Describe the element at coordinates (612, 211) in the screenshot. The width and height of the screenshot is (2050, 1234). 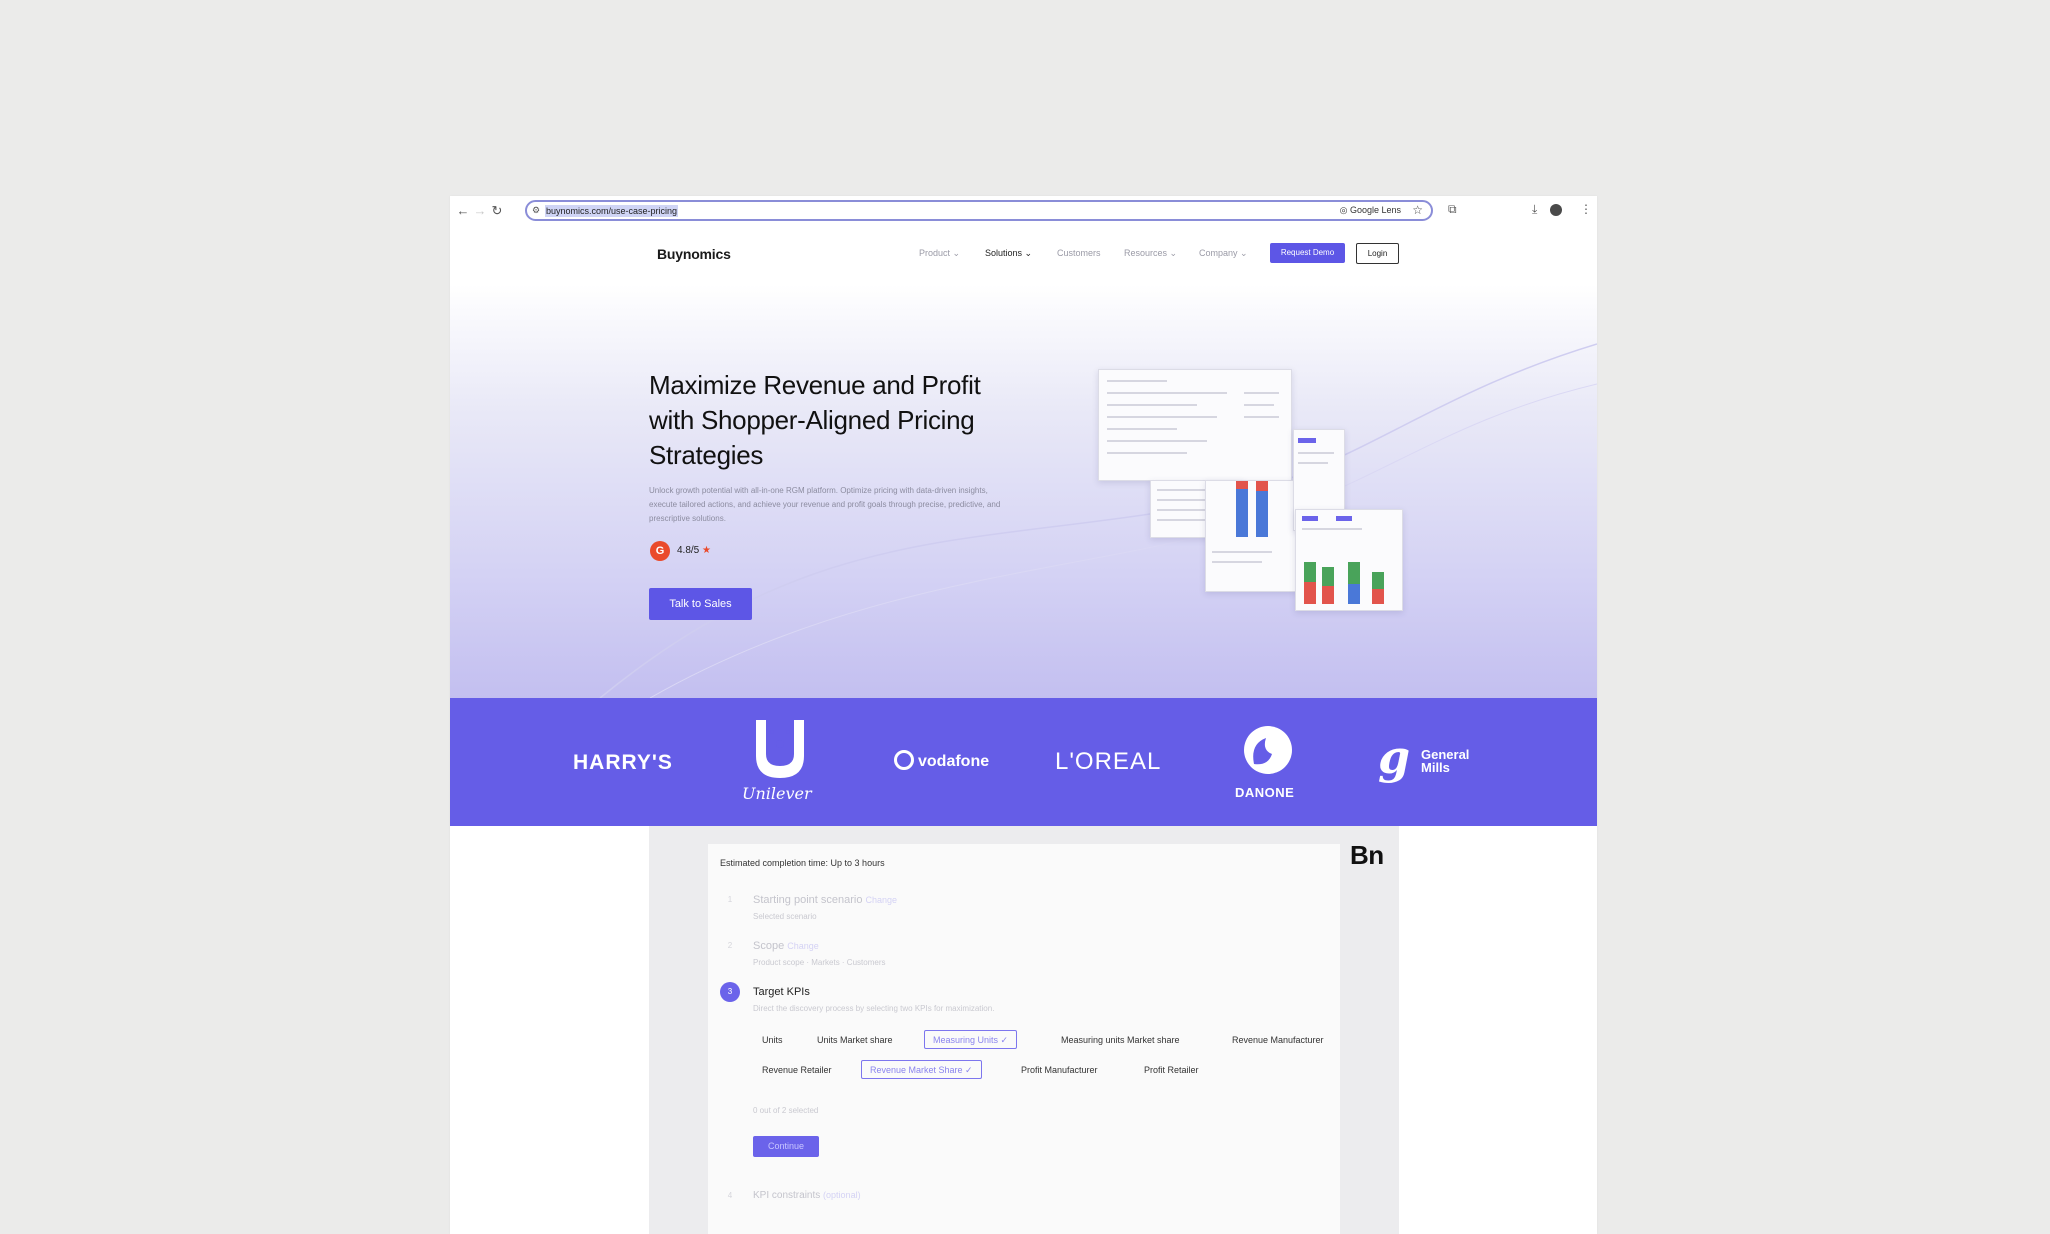
I see `url-text: buynomics.com/use-case-pricing` at that location.